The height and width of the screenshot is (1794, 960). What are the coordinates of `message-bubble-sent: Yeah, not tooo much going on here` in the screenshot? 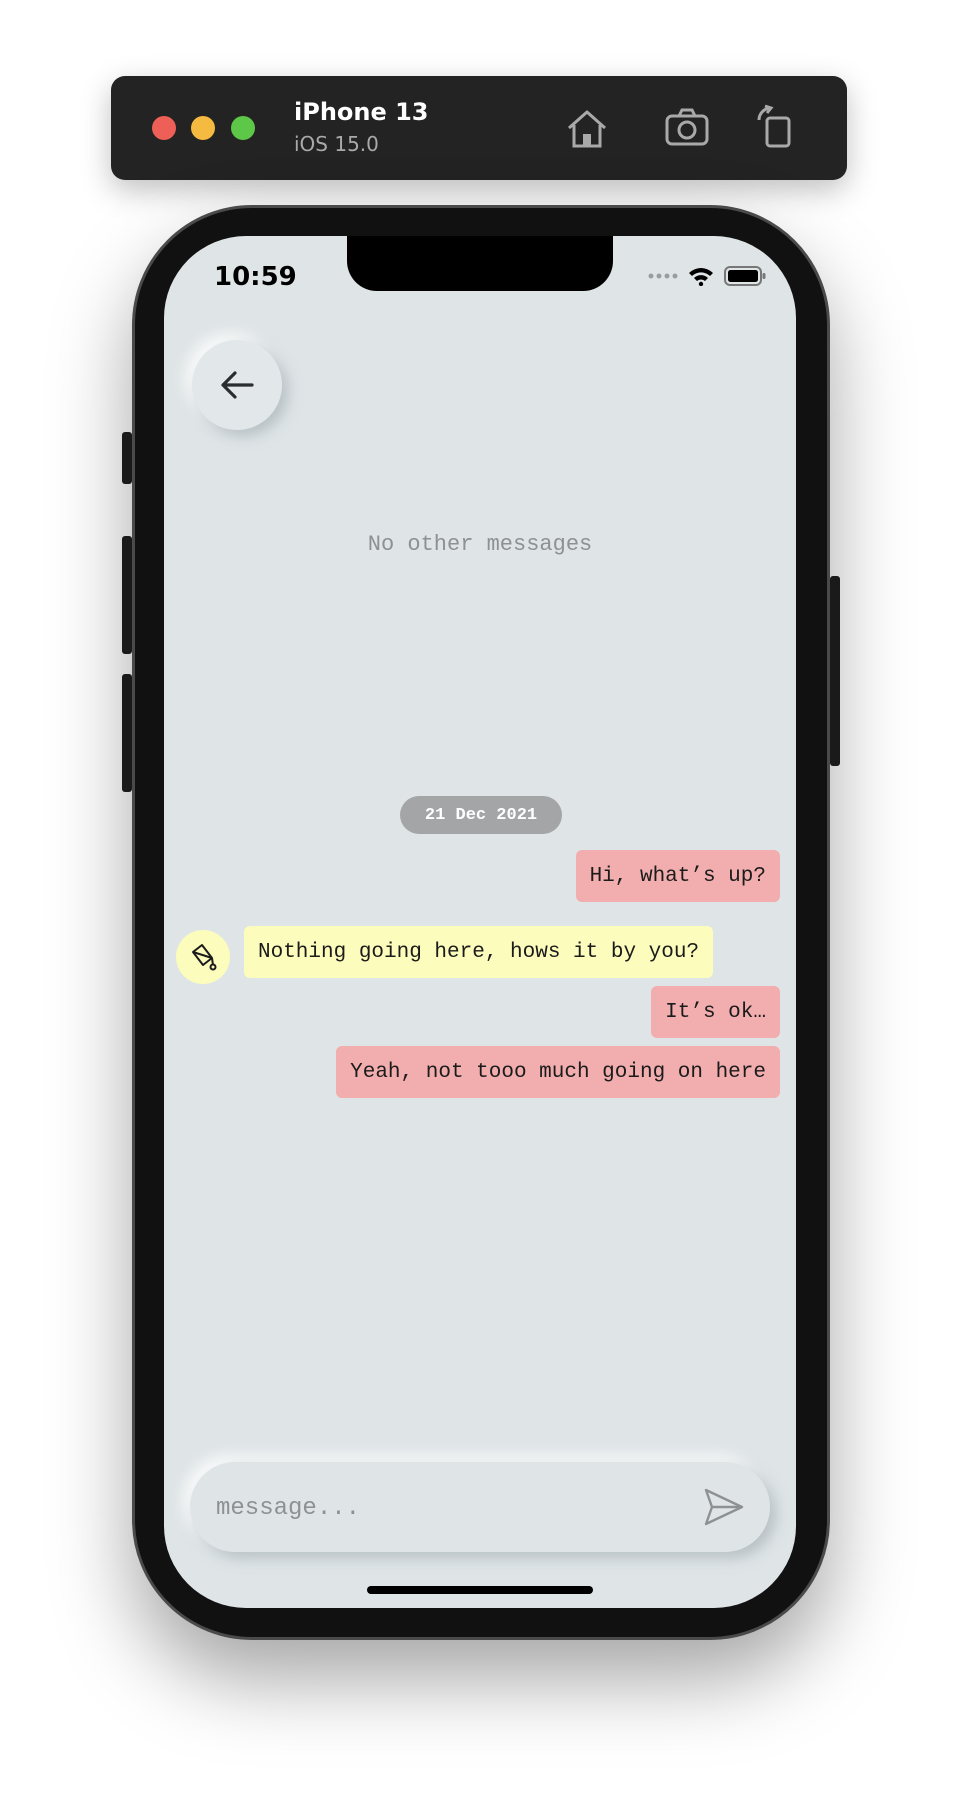 It's located at (558, 1072).